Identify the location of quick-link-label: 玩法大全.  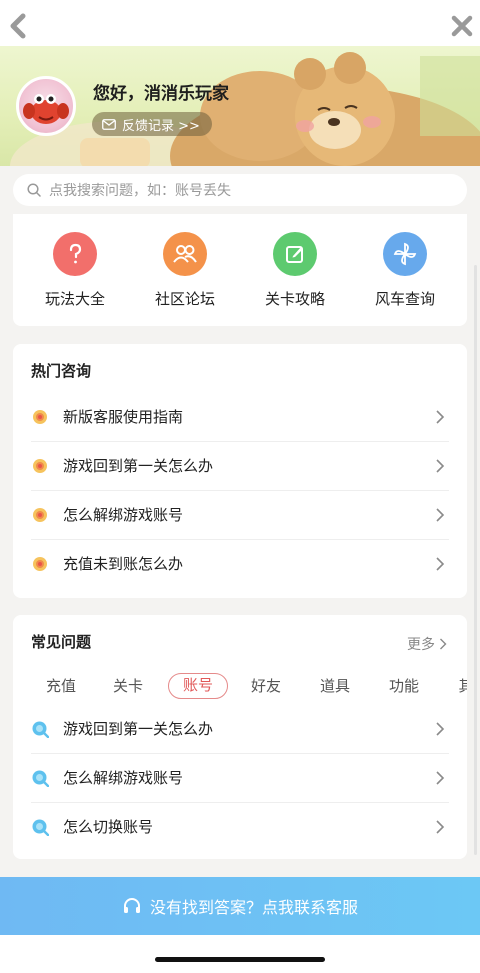
(74, 299).